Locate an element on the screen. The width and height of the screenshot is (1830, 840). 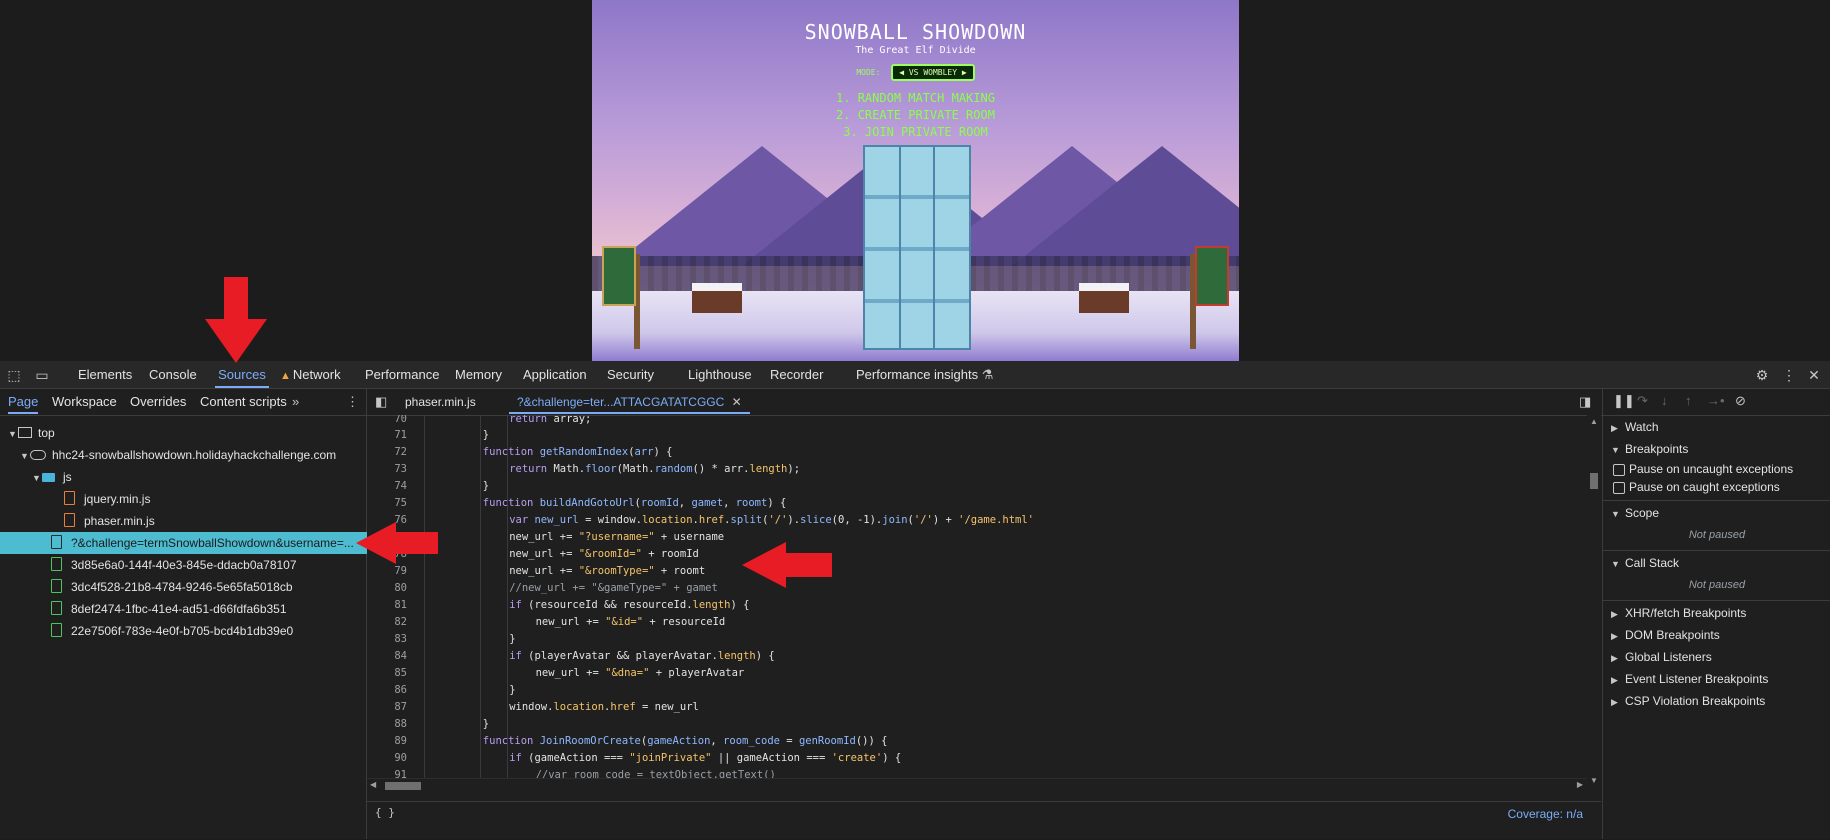
deactivate-breakpoints-icon: ⊘ is located at coordinates (1740, 401).